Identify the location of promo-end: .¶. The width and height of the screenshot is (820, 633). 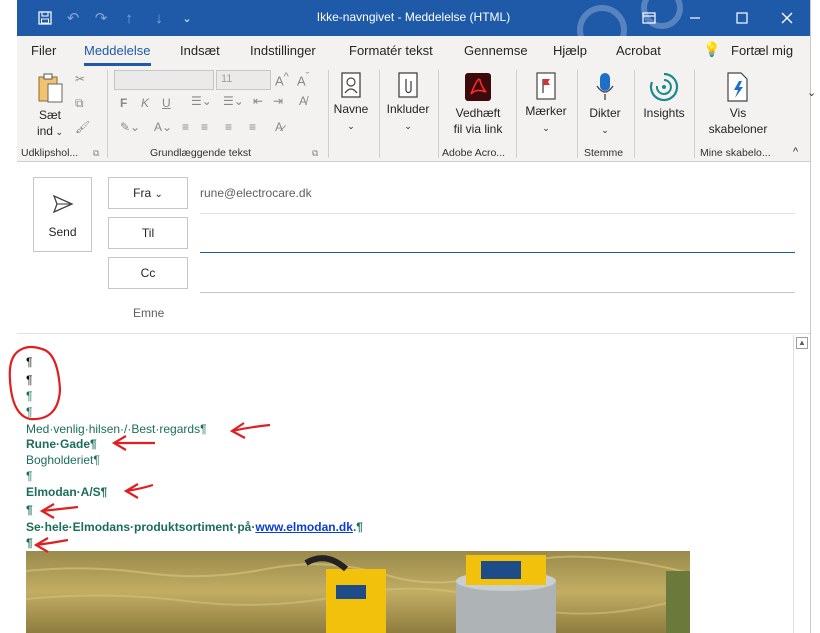
(357, 527).